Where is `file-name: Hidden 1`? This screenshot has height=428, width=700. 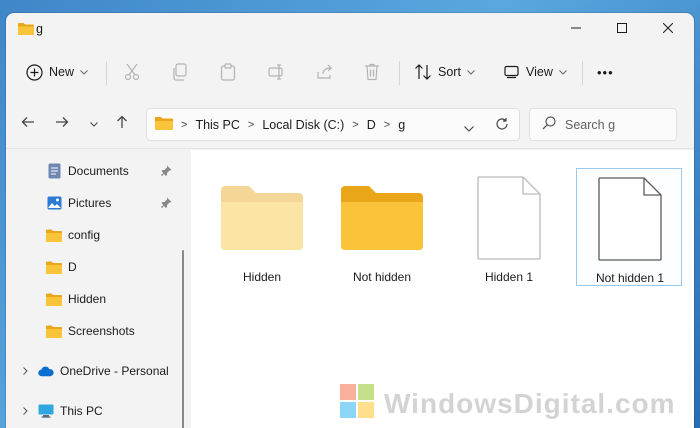 file-name: Hidden 1 is located at coordinates (509, 277).